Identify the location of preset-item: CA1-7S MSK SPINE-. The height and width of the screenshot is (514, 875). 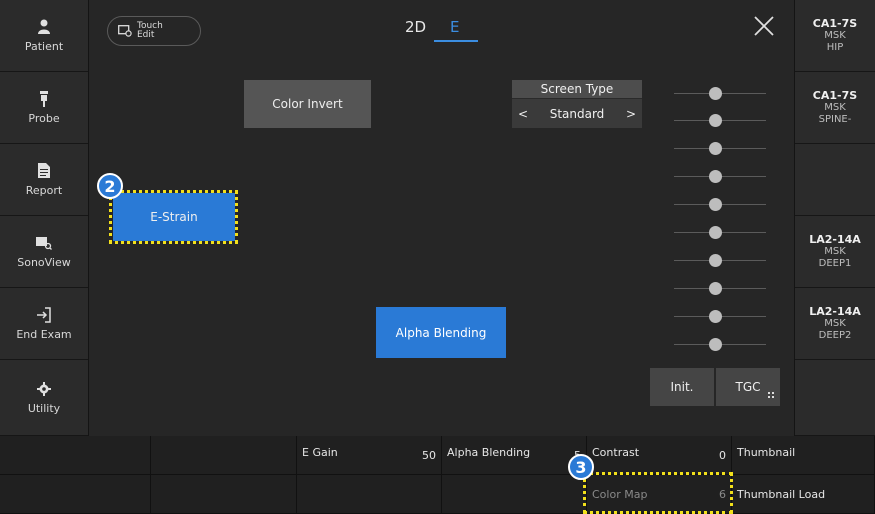
(835, 108).